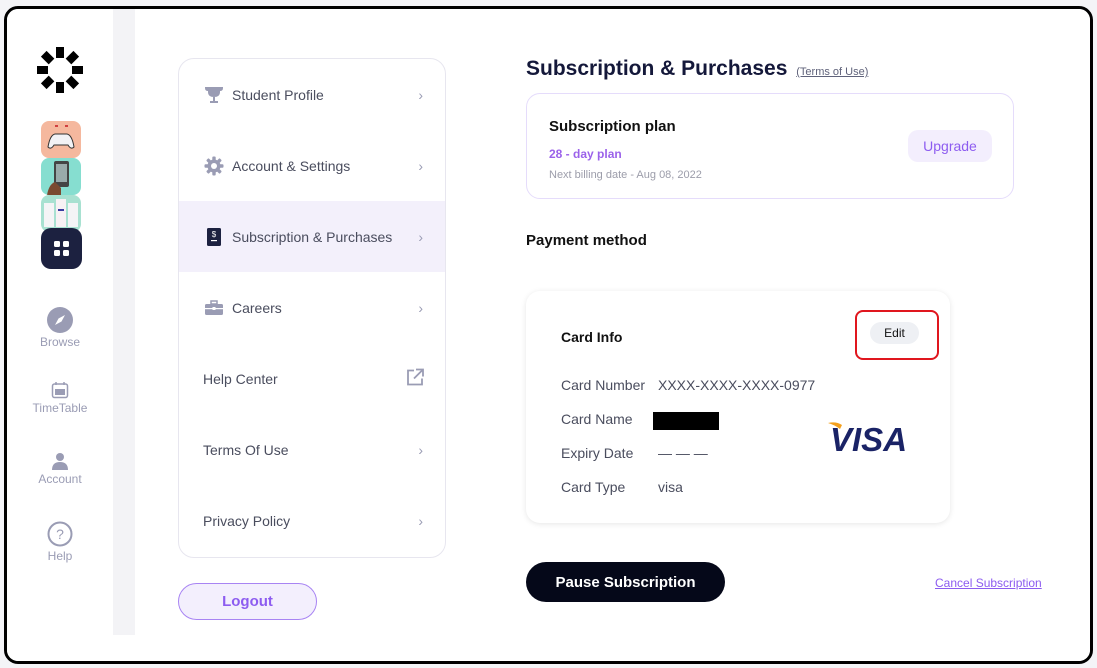 The width and height of the screenshot is (1097, 668). Describe the element at coordinates (246, 449) in the screenshot. I see `menu-item-label: Terms Of Use` at that location.